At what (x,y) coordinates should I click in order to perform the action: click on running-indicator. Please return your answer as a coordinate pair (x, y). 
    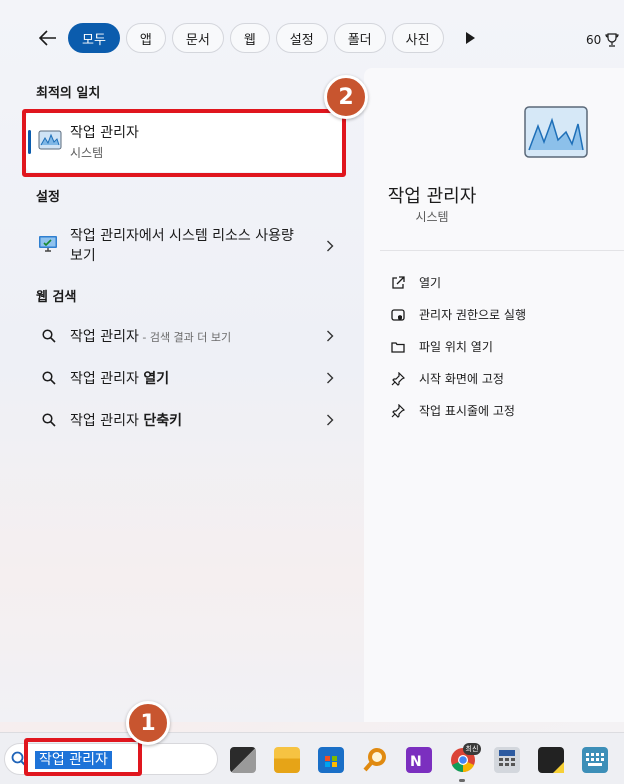
    Looking at the image, I should click on (462, 780).